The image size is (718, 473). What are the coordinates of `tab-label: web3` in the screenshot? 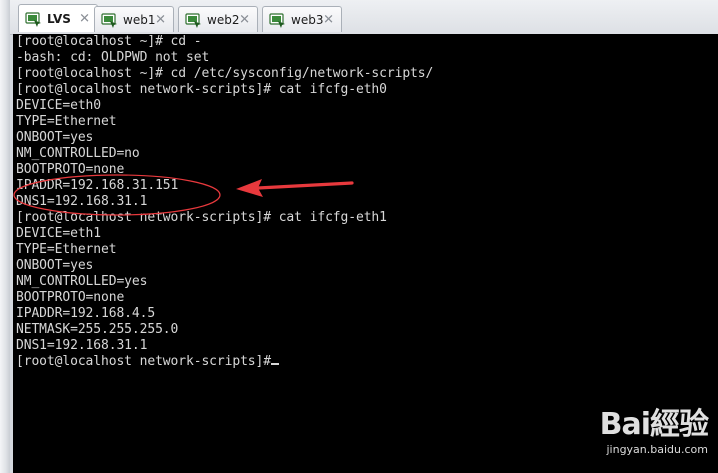 It's located at (307, 19).